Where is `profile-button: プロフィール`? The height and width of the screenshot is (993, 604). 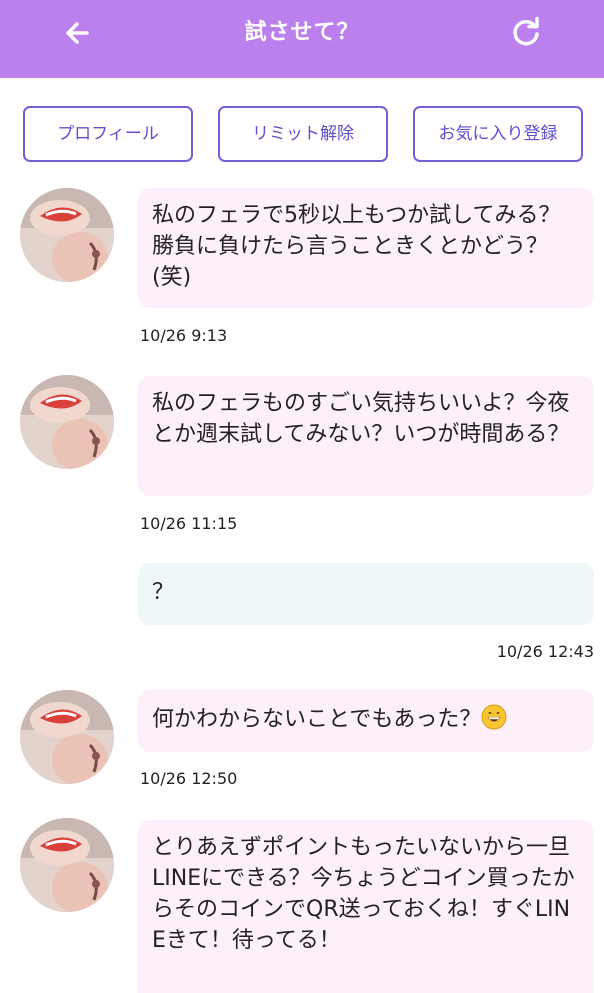 profile-button: プロフィール is located at coordinates (108, 134).